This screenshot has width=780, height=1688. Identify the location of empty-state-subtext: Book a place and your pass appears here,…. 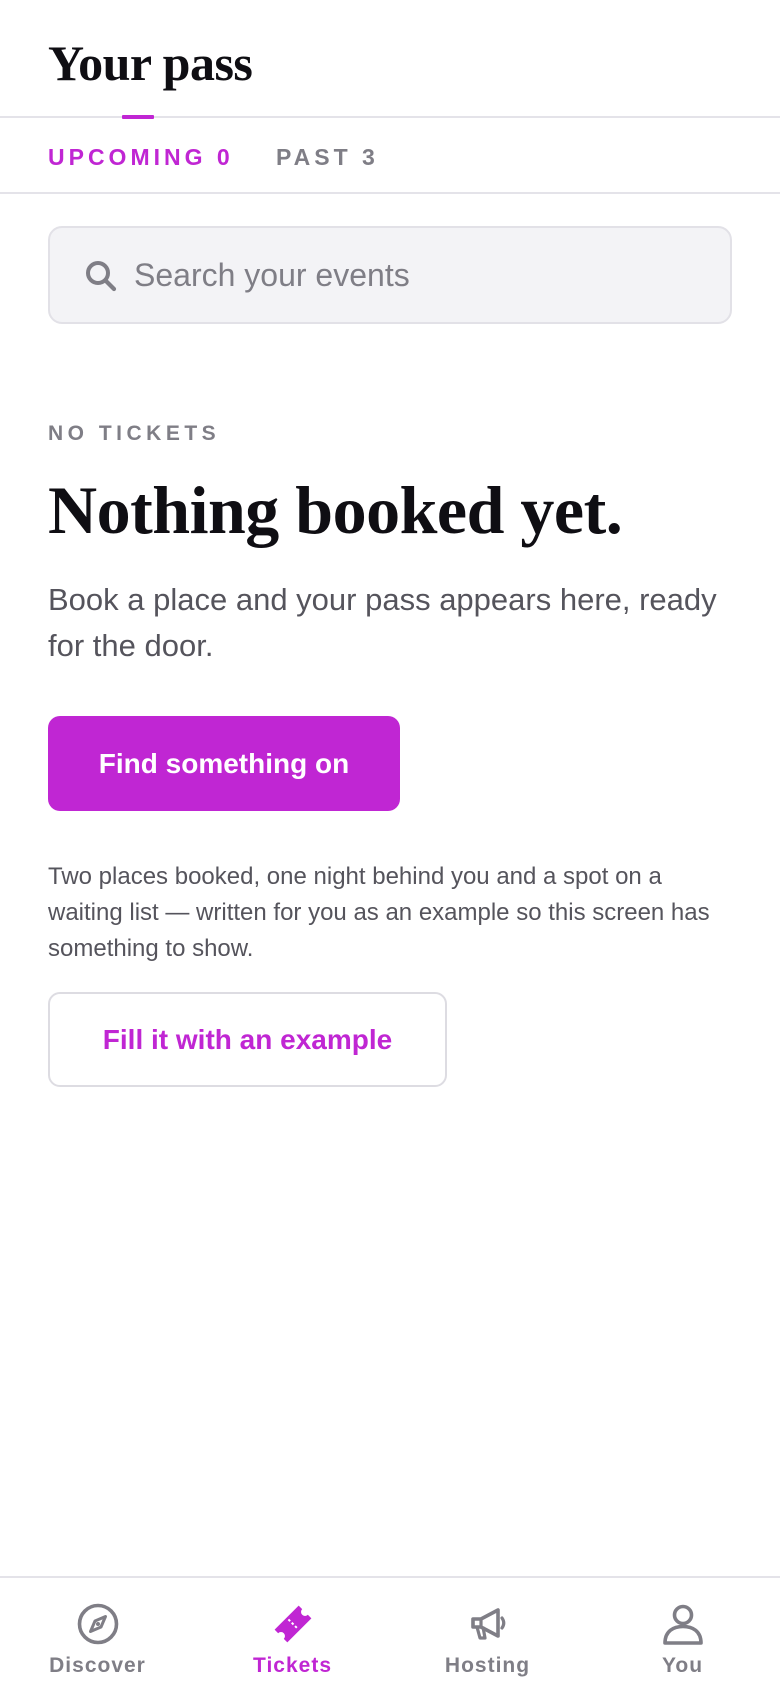
(382, 622).